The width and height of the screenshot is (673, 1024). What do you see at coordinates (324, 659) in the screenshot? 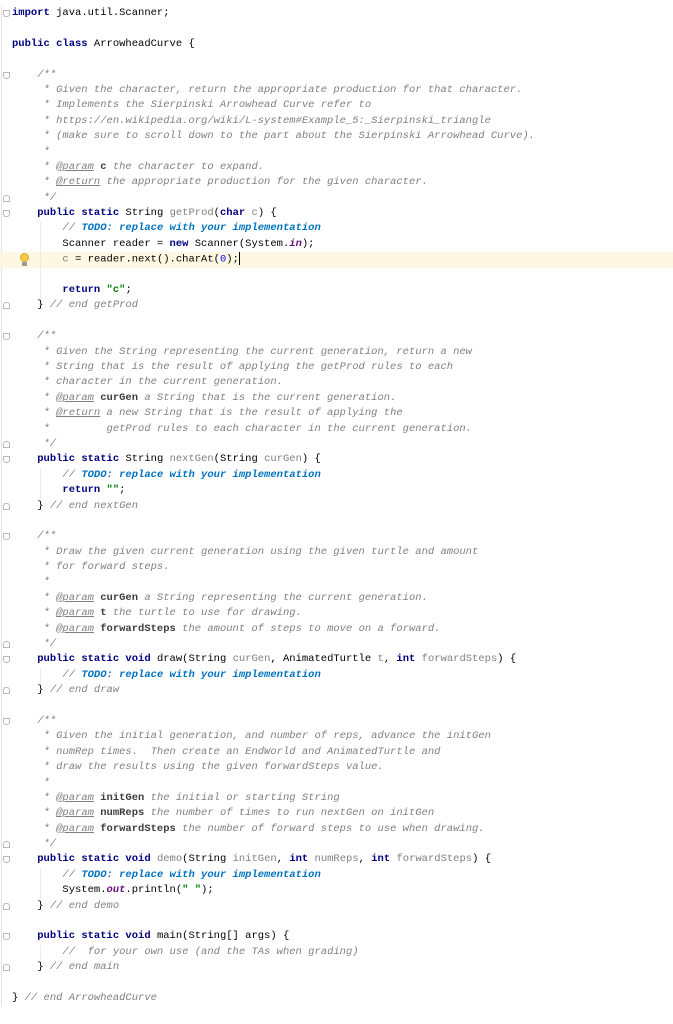
I see `code-token: , AnimatedTurtle` at bounding box center [324, 659].